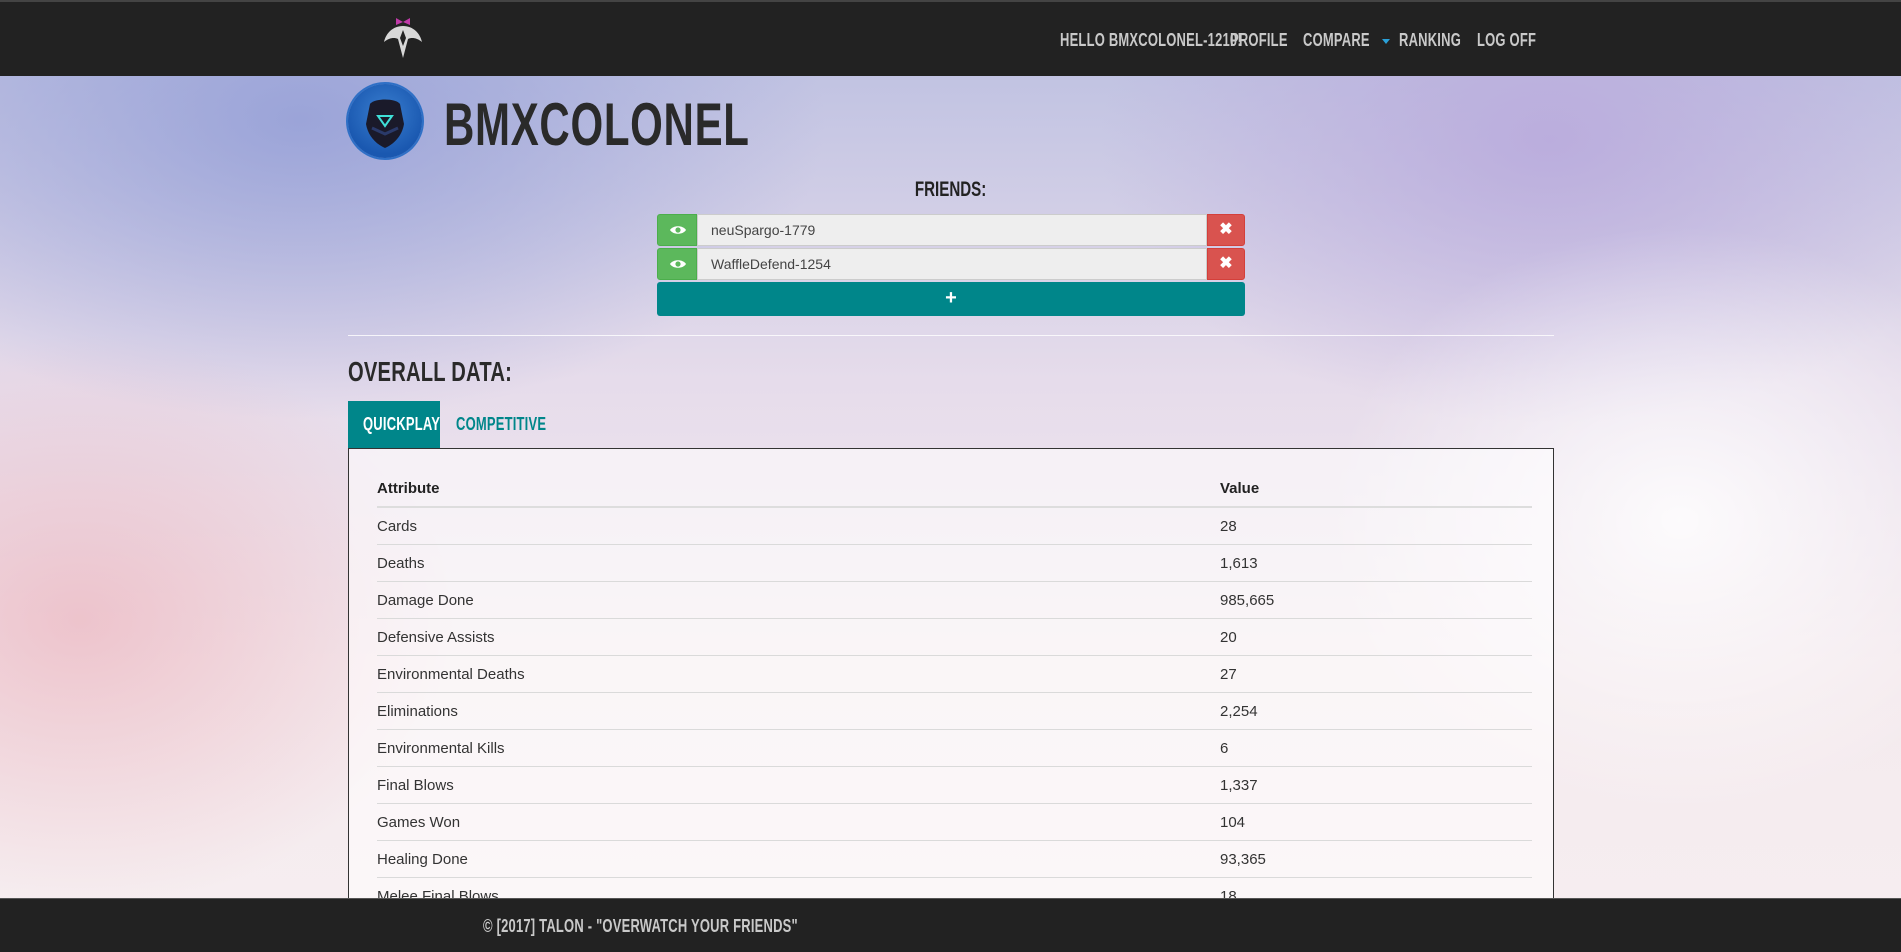  What do you see at coordinates (798, 526) in the screenshot?
I see `stat-attribute: Cards` at bounding box center [798, 526].